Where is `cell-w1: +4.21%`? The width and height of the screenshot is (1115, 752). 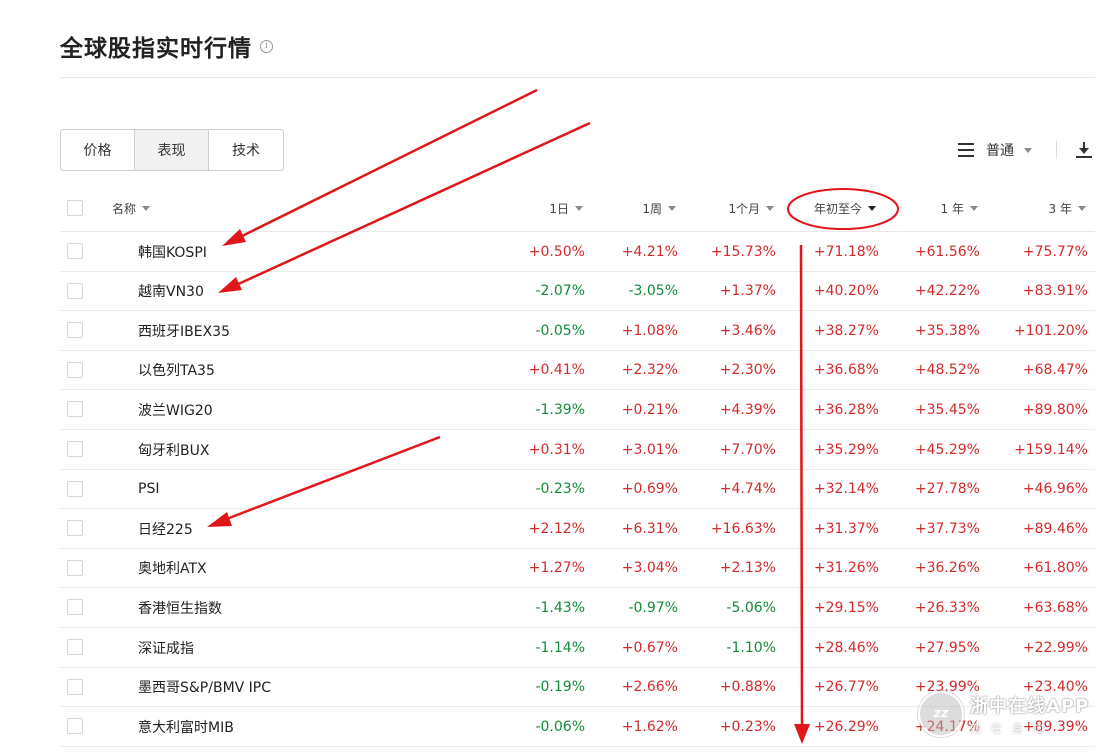
cell-w1: +4.21% is located at coordinates (649, 251).